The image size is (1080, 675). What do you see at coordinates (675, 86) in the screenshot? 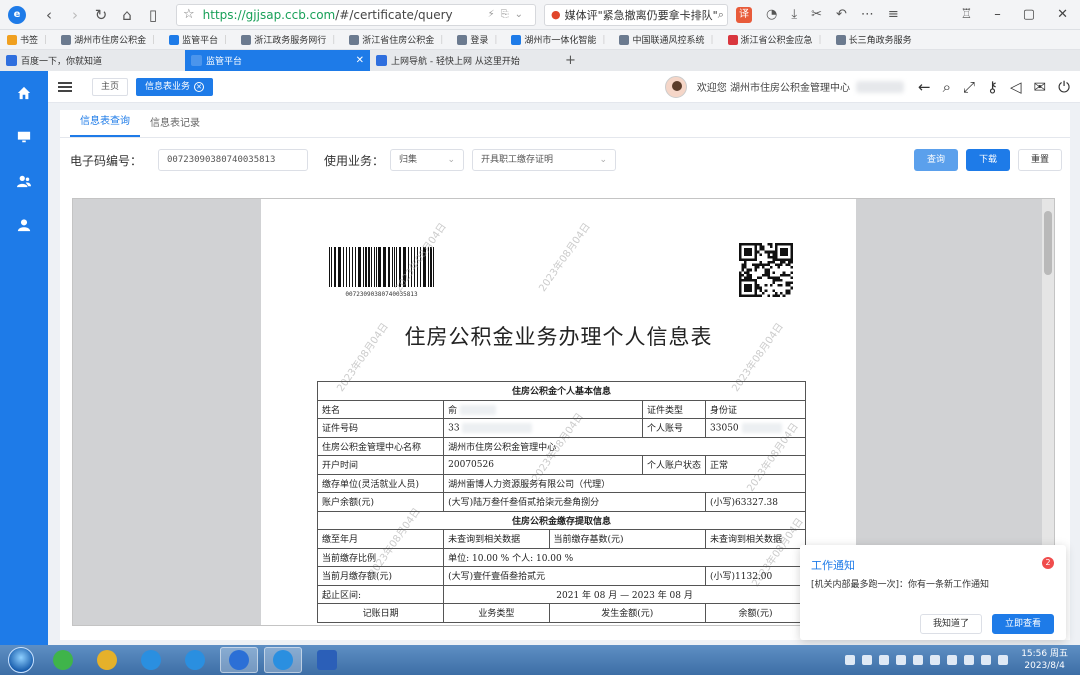
I see `avatar` at bounding box center [675, 86].